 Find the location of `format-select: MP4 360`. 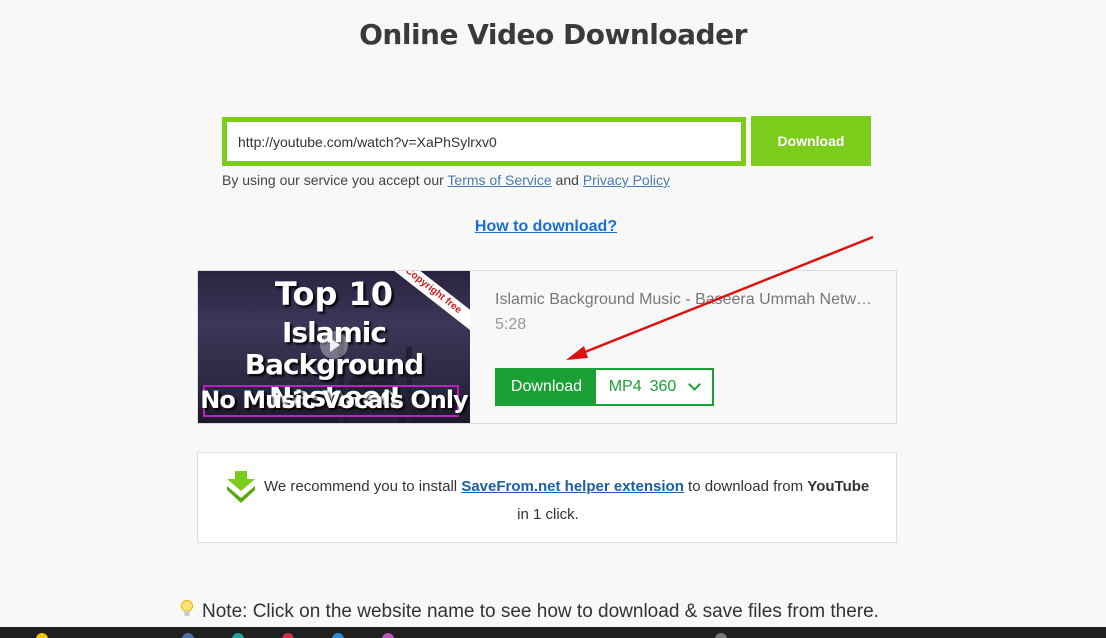

format-select: MP4 360 is located at coordinates (654, 387).